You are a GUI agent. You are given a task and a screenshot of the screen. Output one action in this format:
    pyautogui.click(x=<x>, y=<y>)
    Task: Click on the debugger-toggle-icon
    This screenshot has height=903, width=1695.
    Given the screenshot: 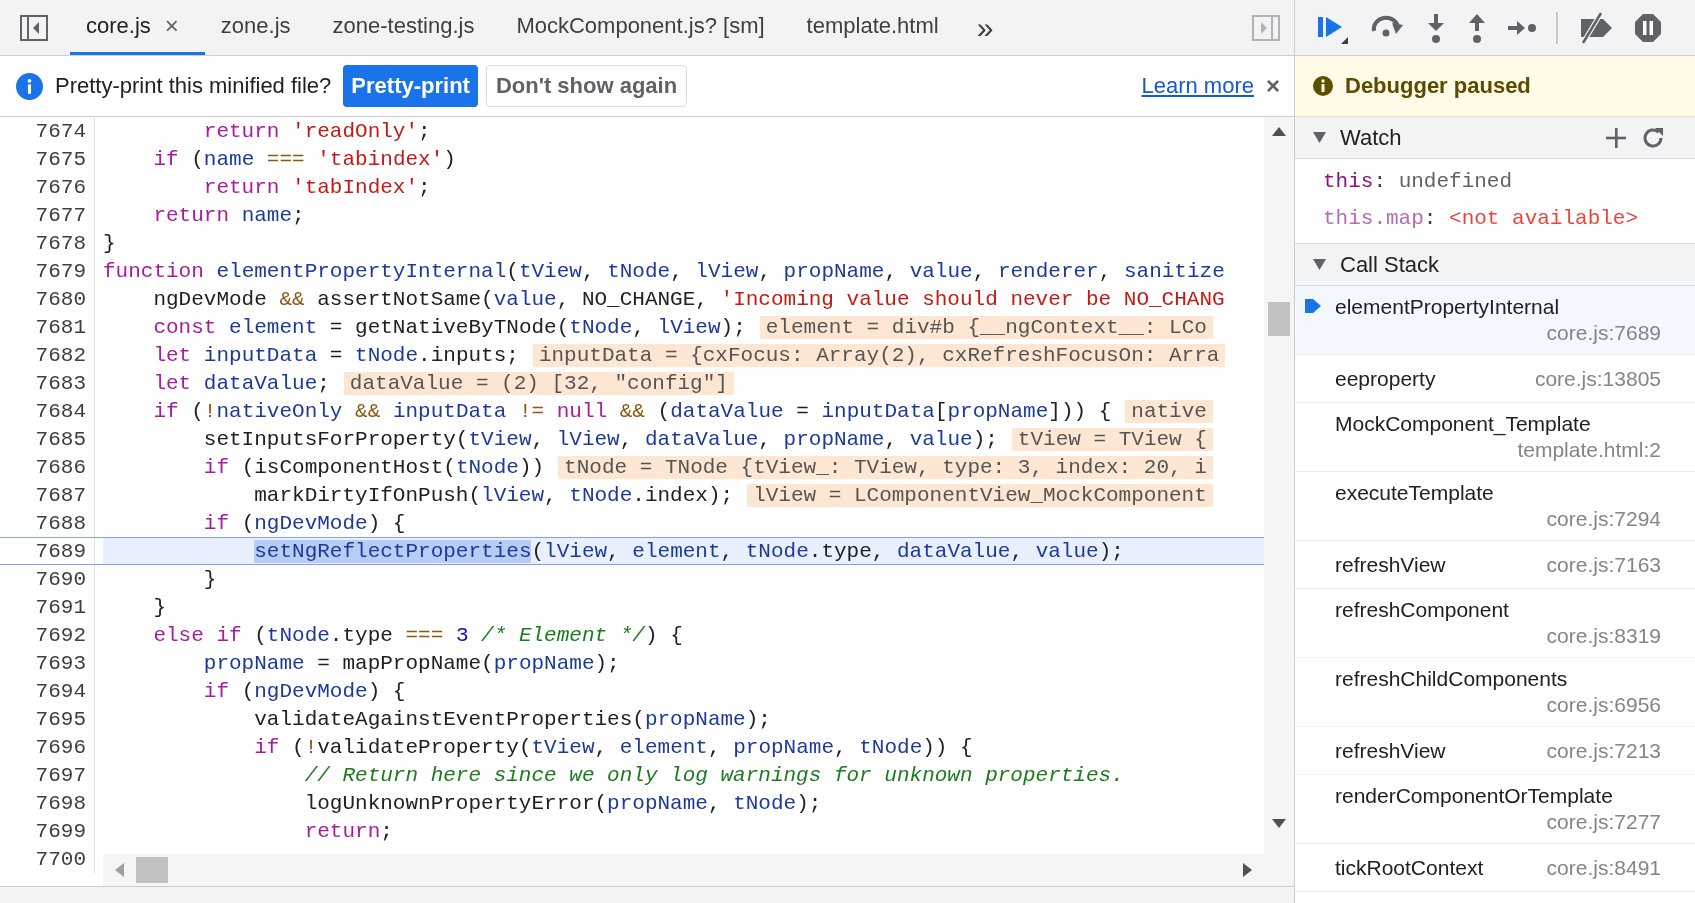 What is the action you would take?
    pyautogui.click(x=1266, y=27)
    